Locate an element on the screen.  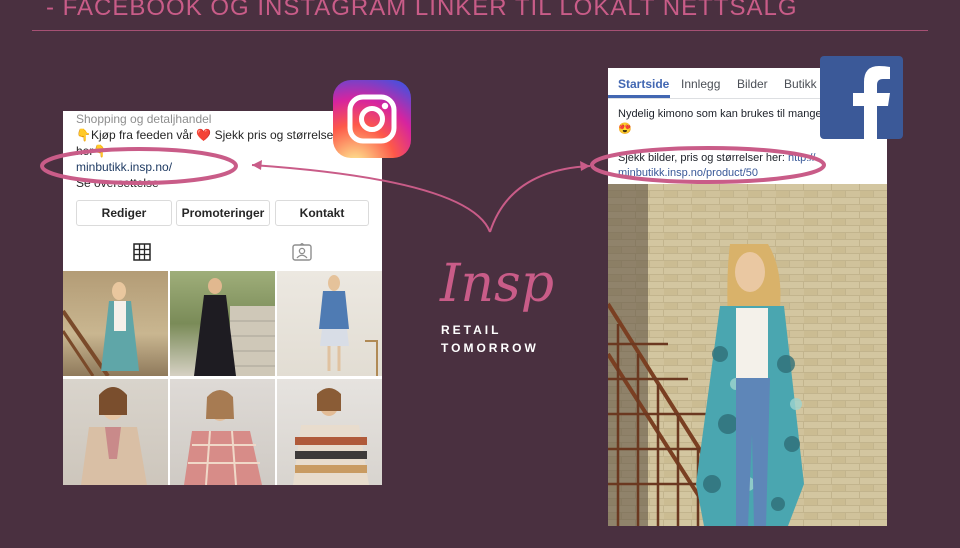
arrow-to-instagram is located at coordinates (371, 198).